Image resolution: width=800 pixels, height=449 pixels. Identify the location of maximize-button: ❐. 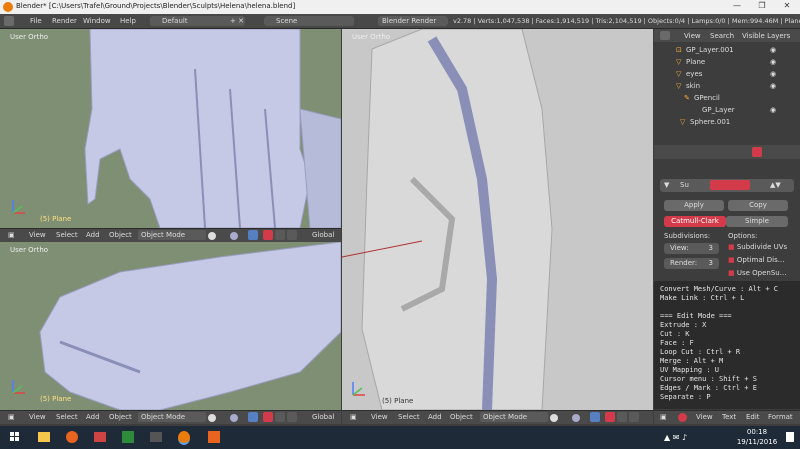
(762, 7).